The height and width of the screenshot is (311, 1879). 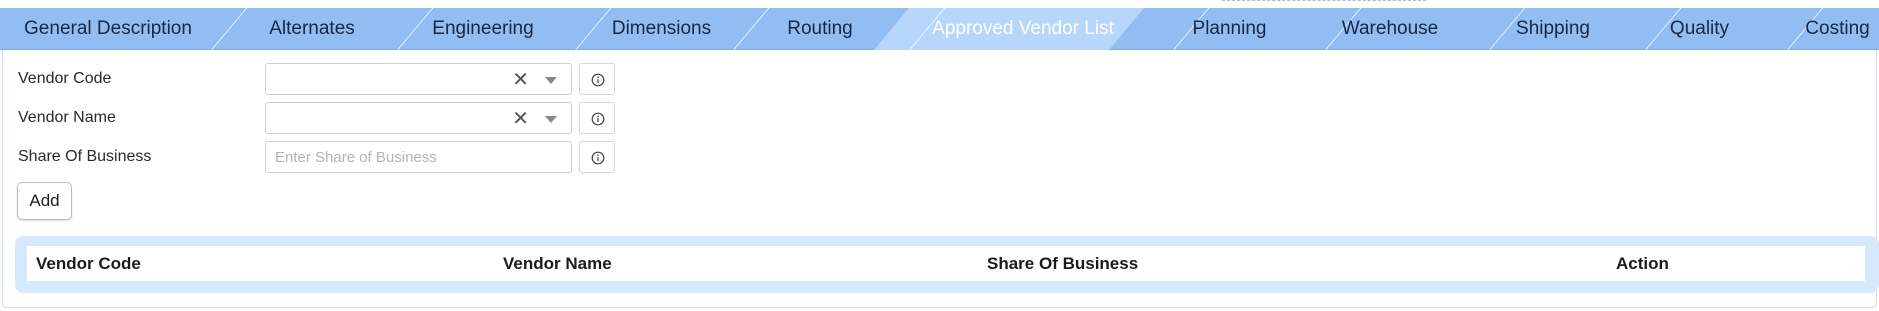 I want to click on share-of-business-input, so click(x=418, y=157).